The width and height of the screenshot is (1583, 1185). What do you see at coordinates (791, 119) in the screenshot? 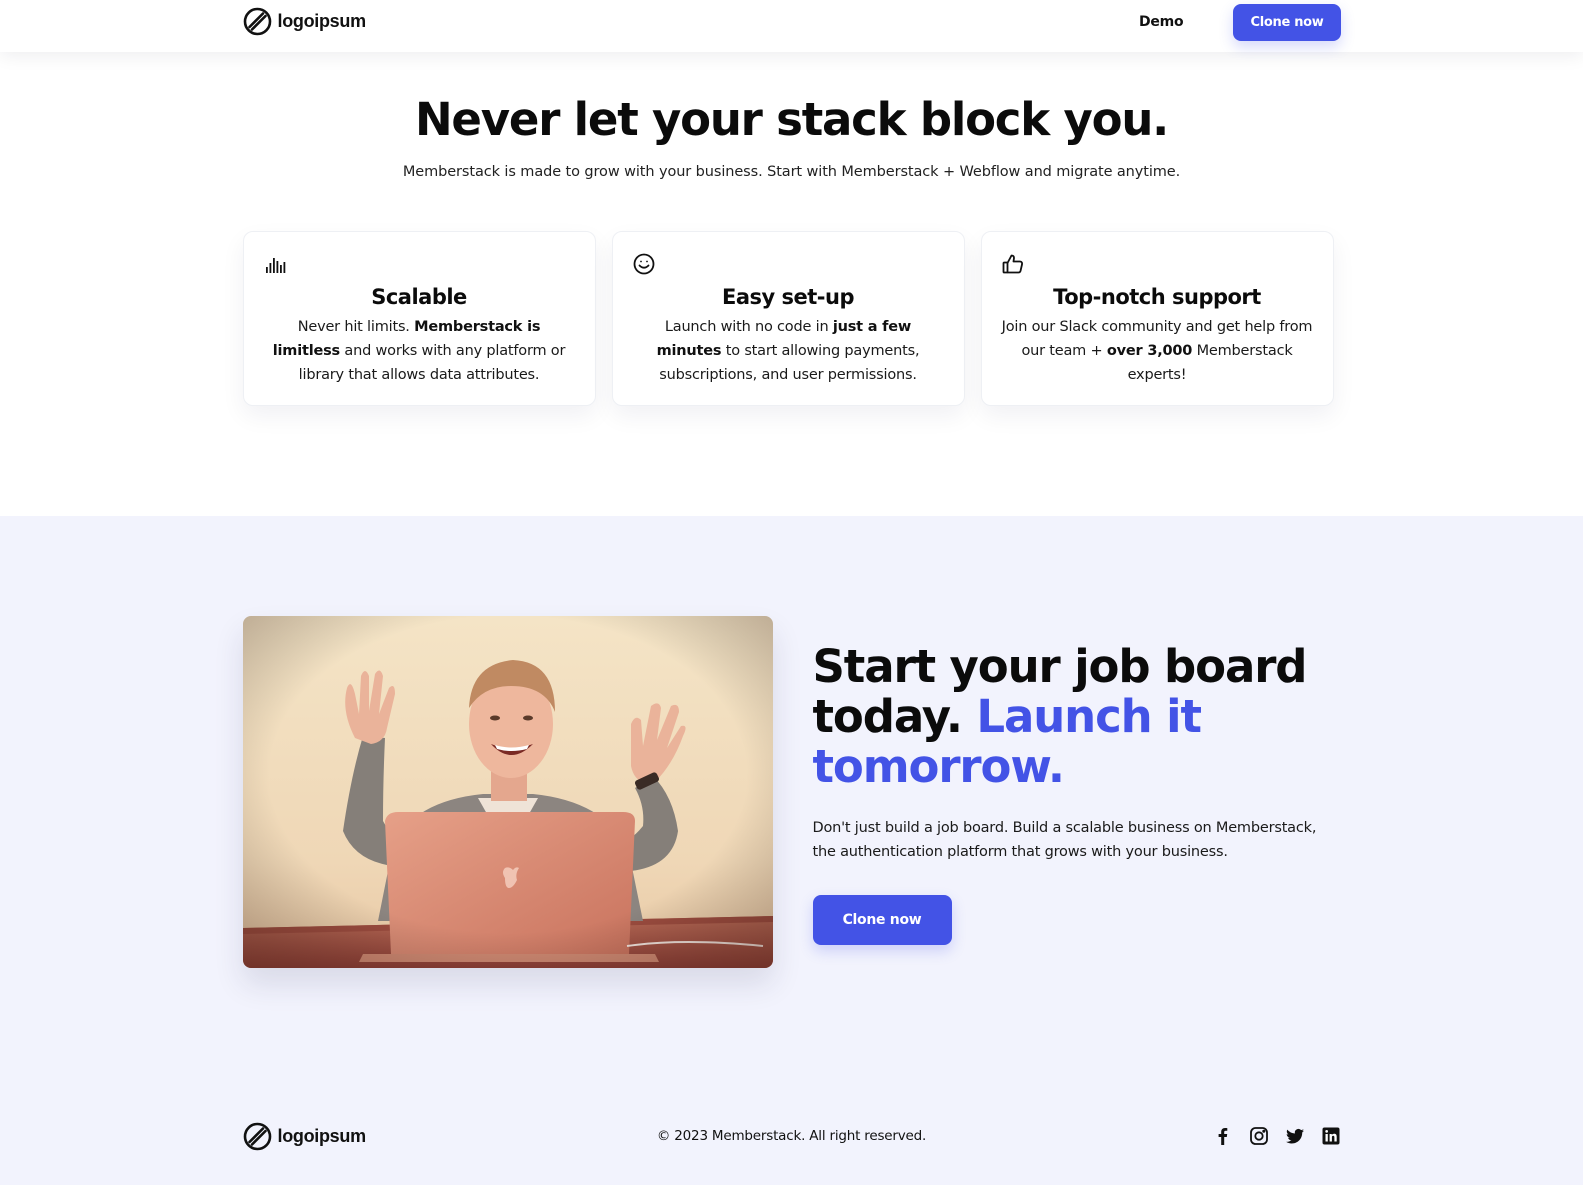
I see `hero-title: Never let your stack block you.` at bounding box center [791, 119].